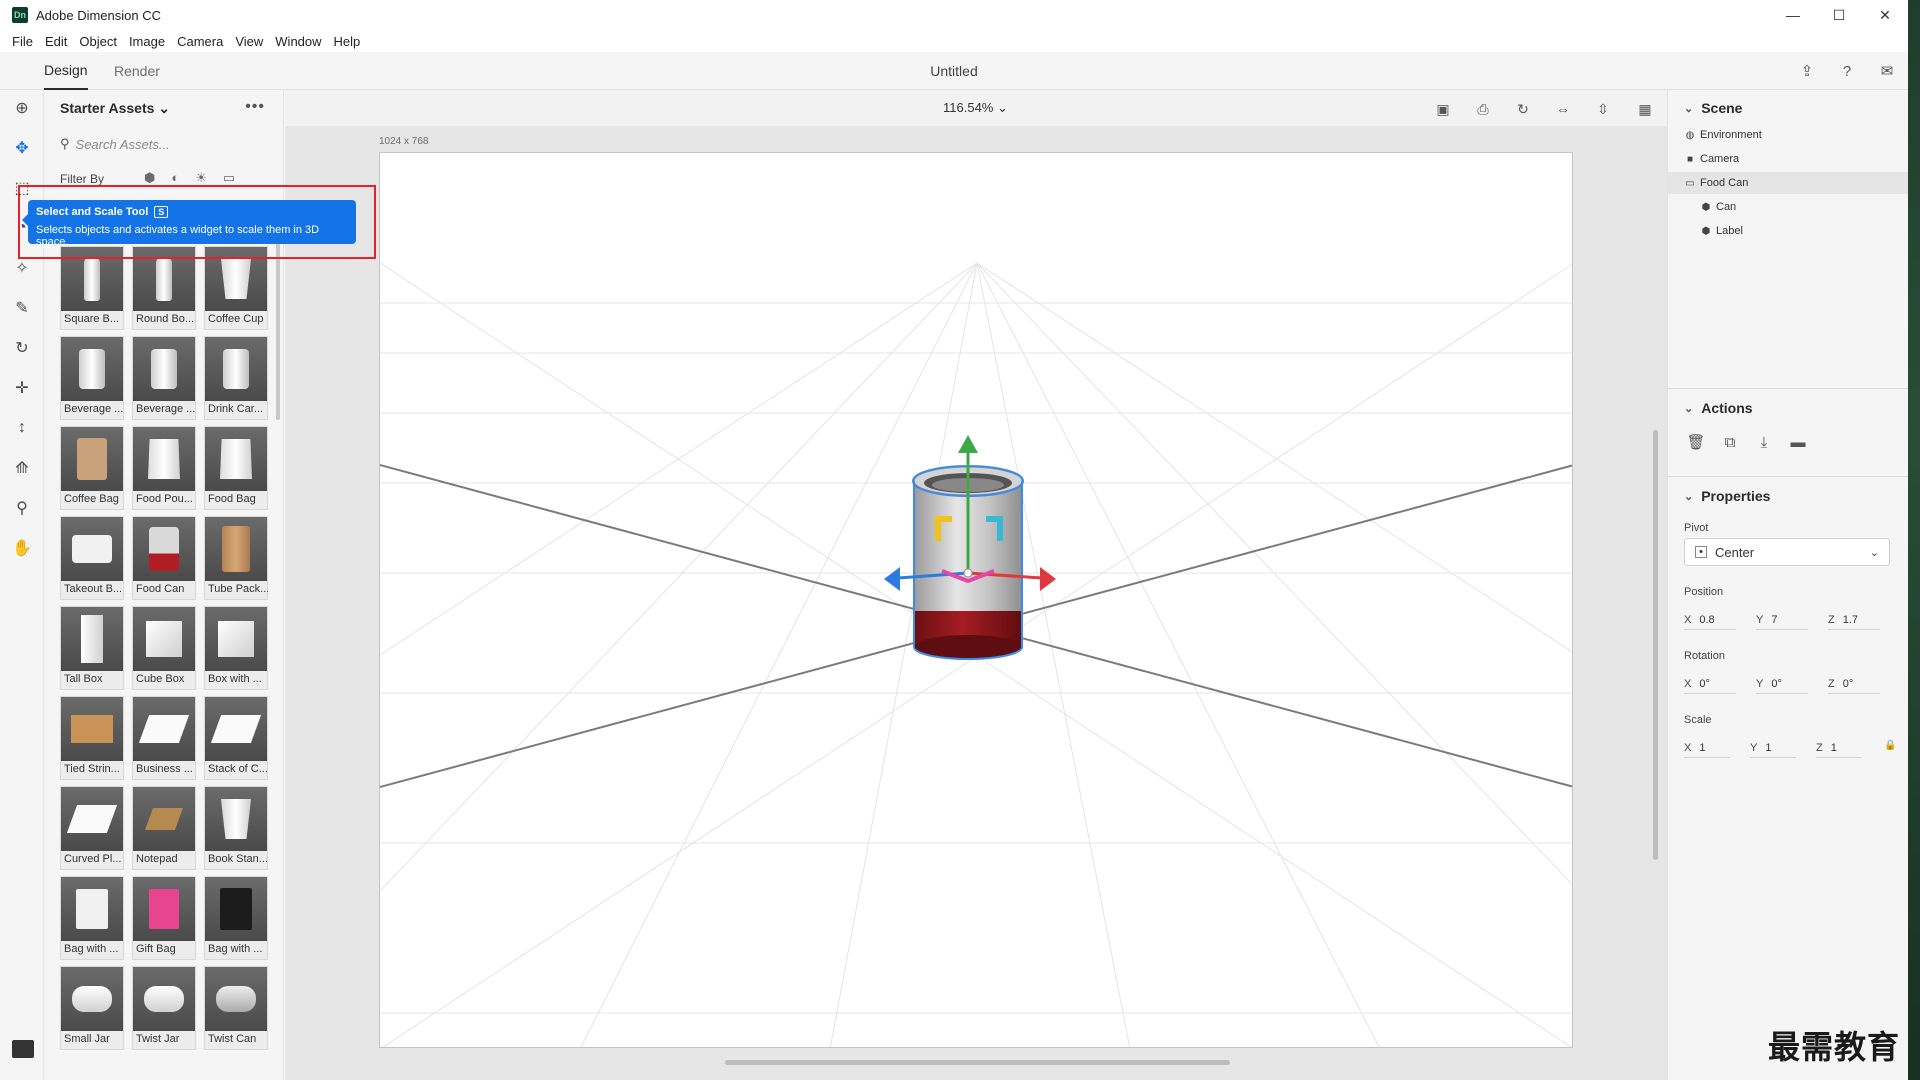  Describe the element at coordinates (1788, 135) in the screenshot. I see `scene-item: ◍ Environment` at that location.